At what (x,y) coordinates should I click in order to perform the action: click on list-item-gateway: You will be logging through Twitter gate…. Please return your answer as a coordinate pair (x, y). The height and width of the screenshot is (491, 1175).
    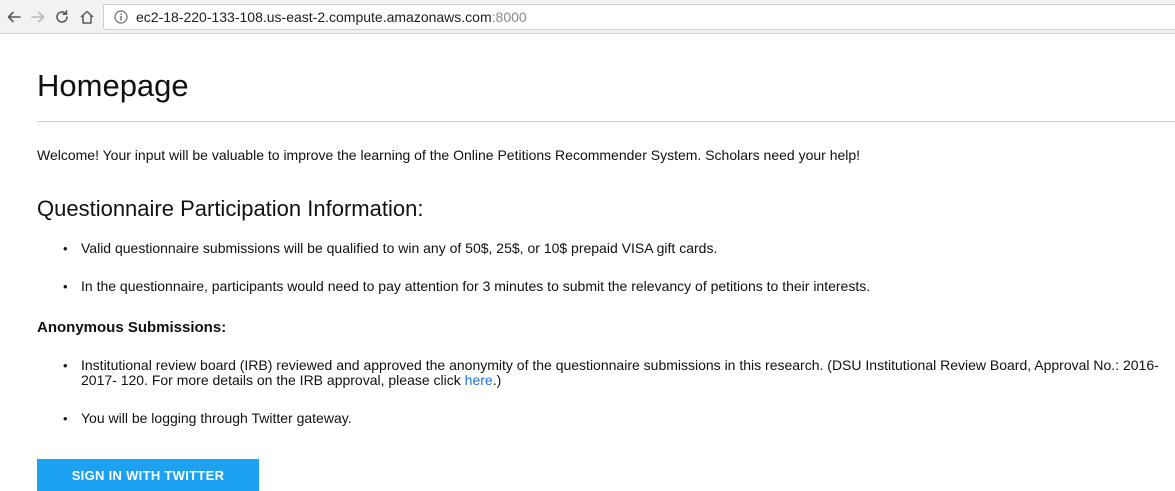
    Looking at the image, I should click on (585, 419).